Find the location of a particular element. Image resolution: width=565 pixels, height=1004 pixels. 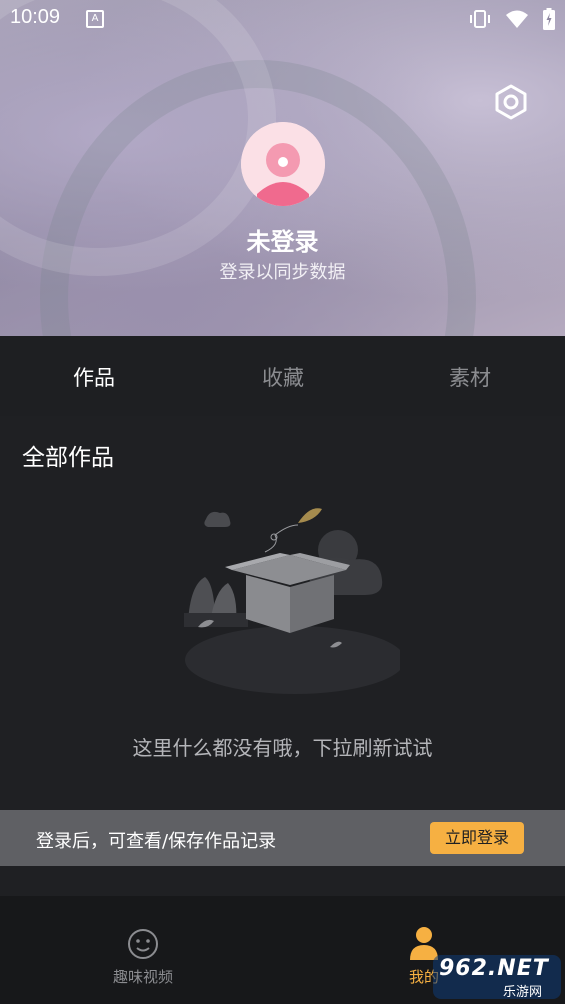

battery-icon is located at coordinates (549, 19).